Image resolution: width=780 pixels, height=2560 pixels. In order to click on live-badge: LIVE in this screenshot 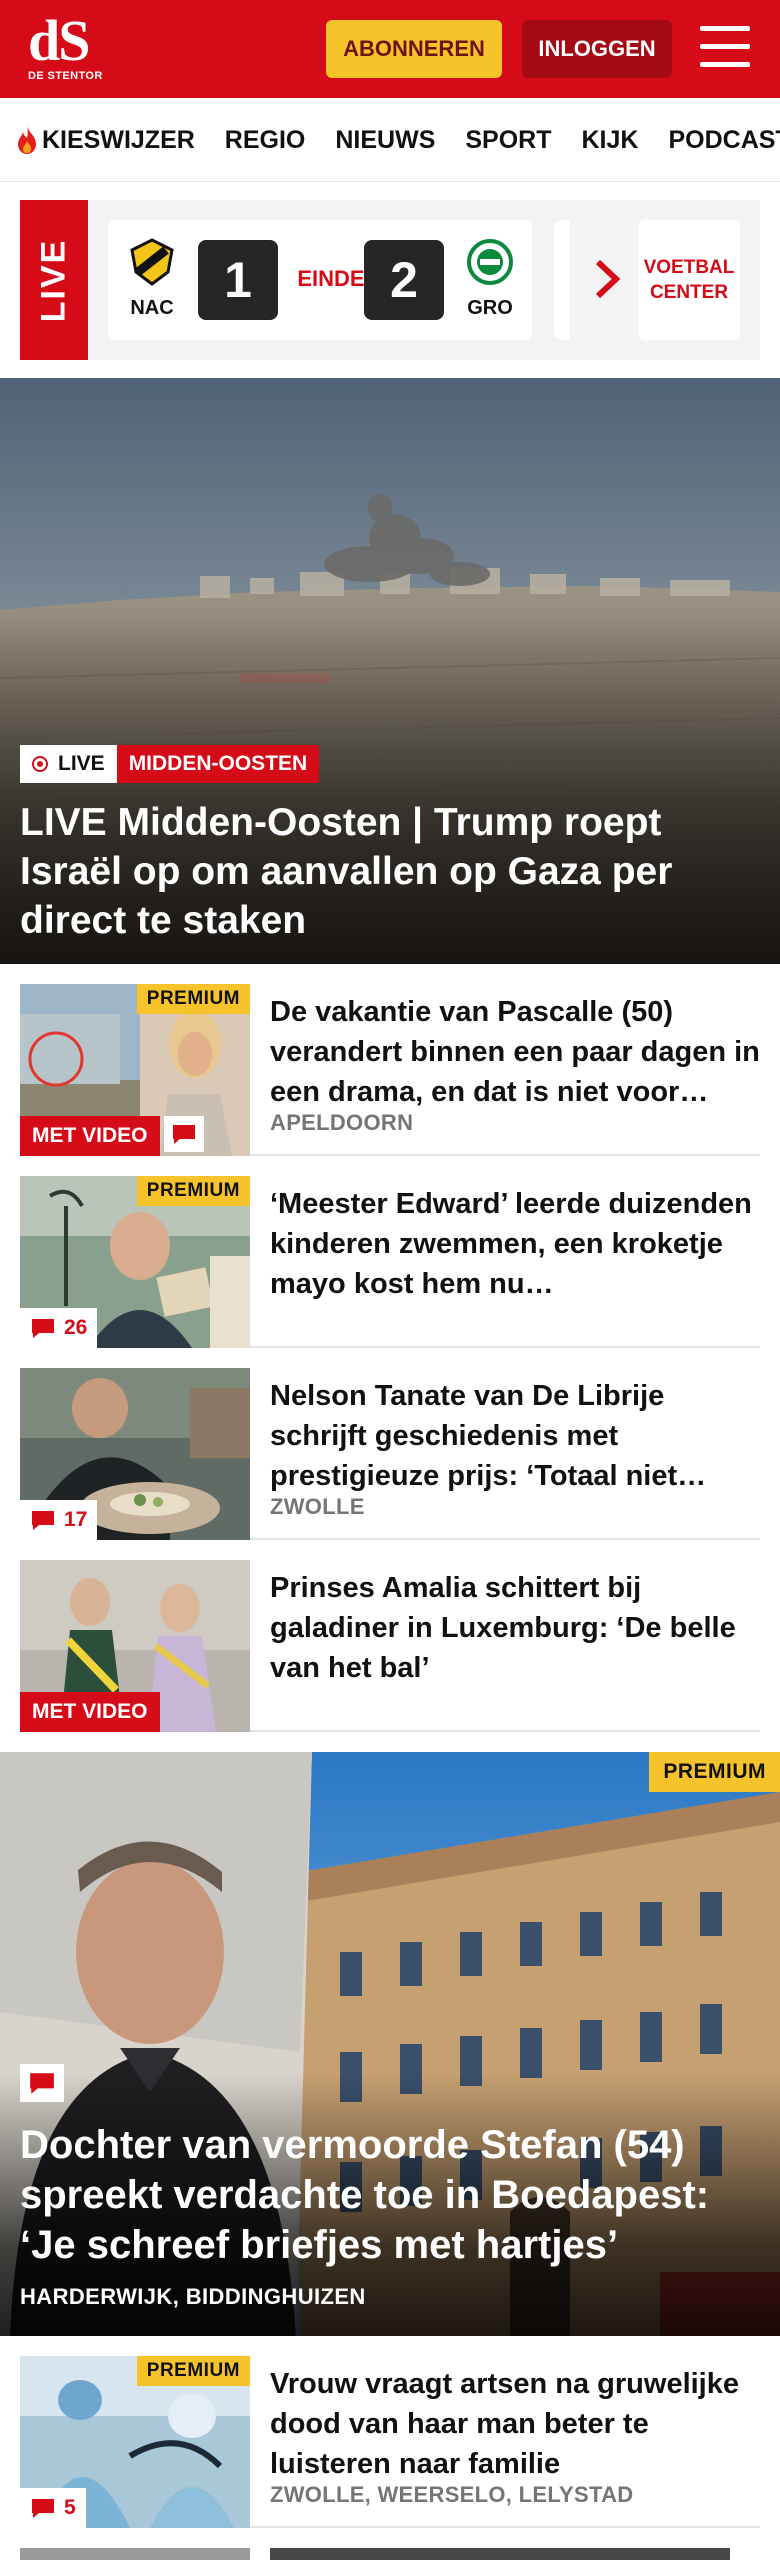, I will do `click(68, 764)`.